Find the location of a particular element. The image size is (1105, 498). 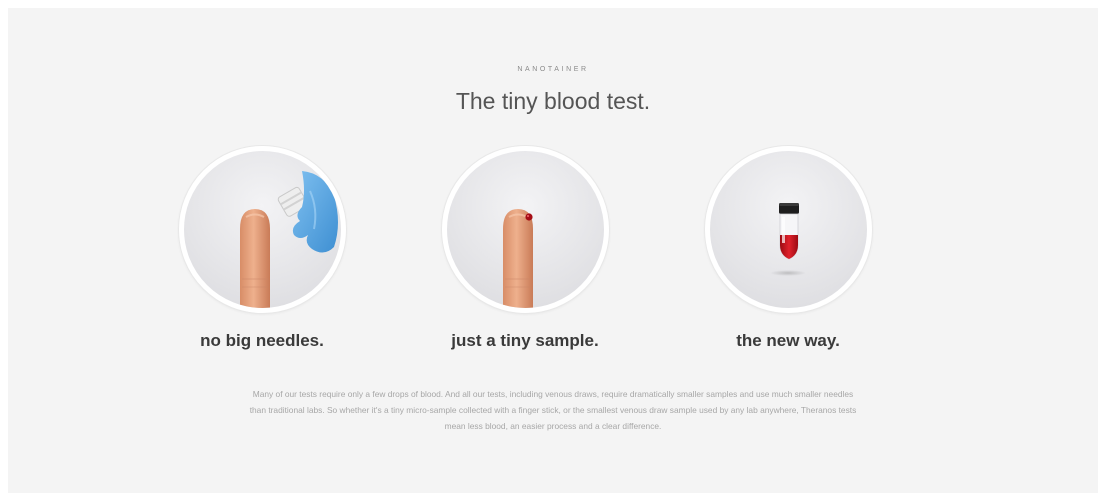

feature-no-big-needles: no big needles. is located at coordinates (262, 248).